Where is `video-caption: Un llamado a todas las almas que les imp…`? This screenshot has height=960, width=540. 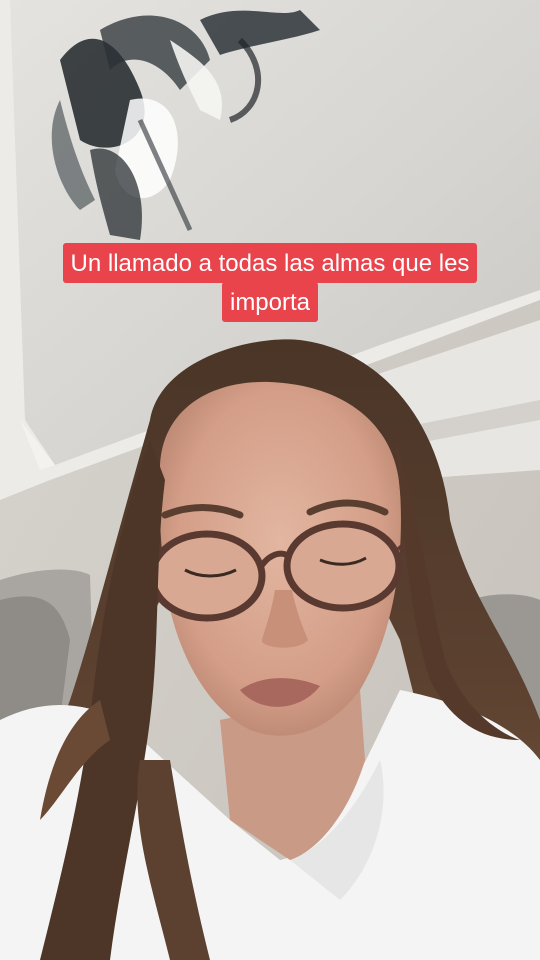 video-caption: Un llamado a todas las almas que les imp… is located at coordinates (270, 282).